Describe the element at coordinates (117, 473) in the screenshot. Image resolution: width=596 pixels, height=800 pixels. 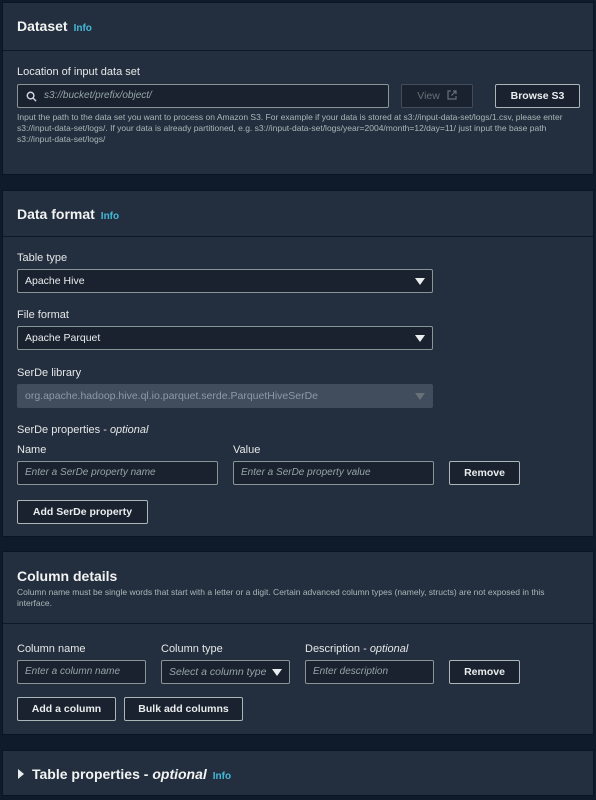
I see `serde-name-input: Enter a SerDe property name` at that location.